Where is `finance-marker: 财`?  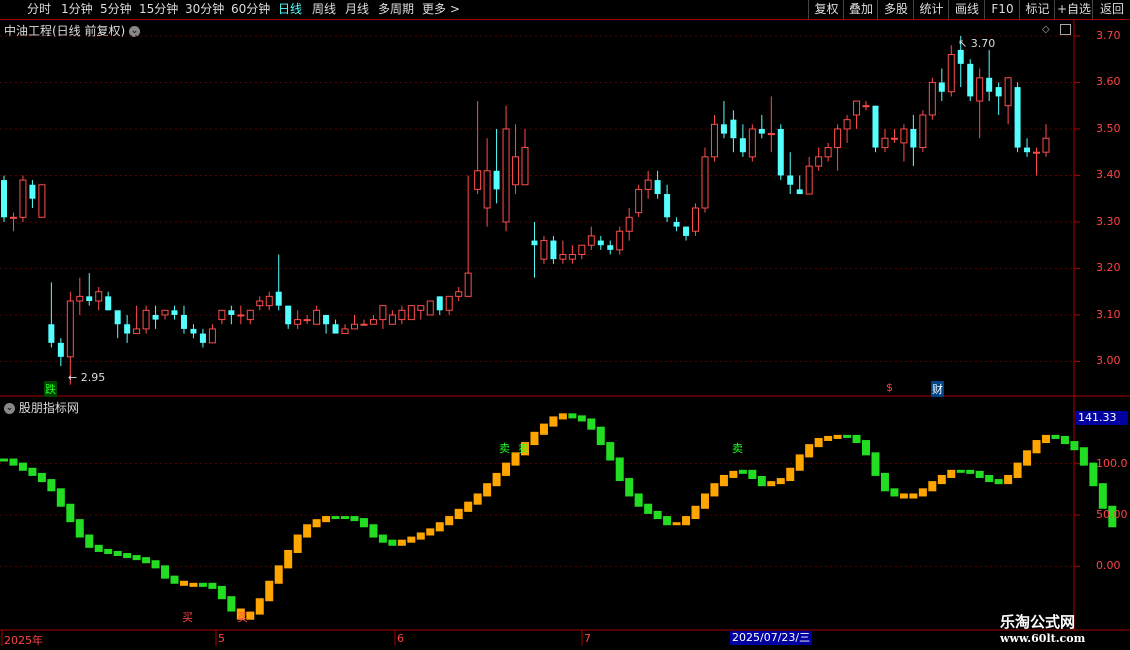
finance-marker: 财 is located at coordinates (937, 389).